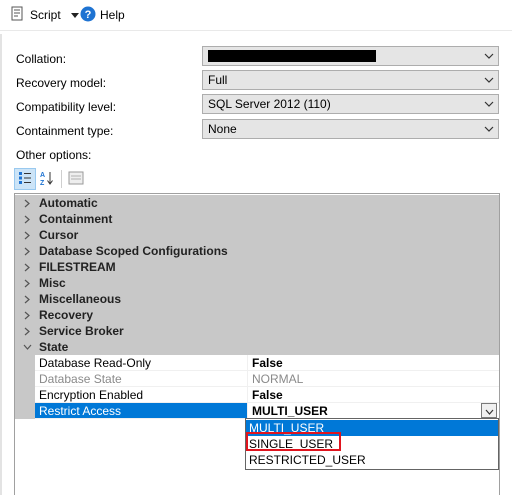 This screenshot has height=495, width=512. I want to click on property-pages-button, so click(76, 179).